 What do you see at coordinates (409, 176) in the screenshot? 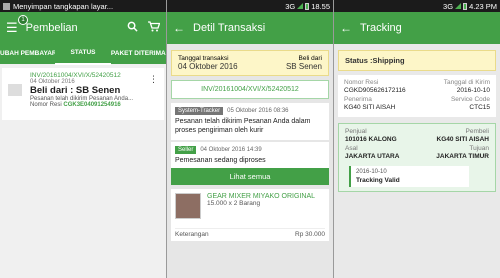
I see `tracking-history-item: 2016-10-10 Tracking Valid` at bounding box center [409, 176].